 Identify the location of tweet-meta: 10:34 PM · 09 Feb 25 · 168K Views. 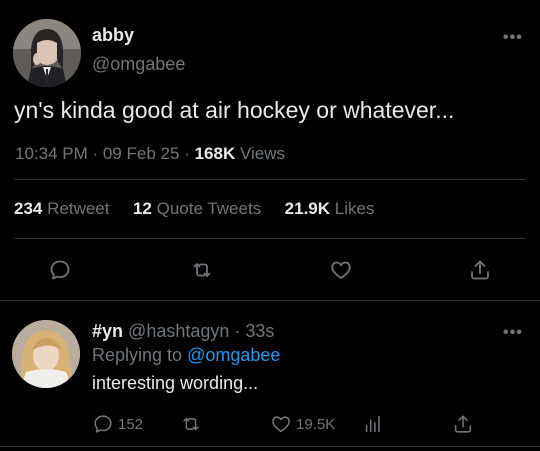
(150, 153).